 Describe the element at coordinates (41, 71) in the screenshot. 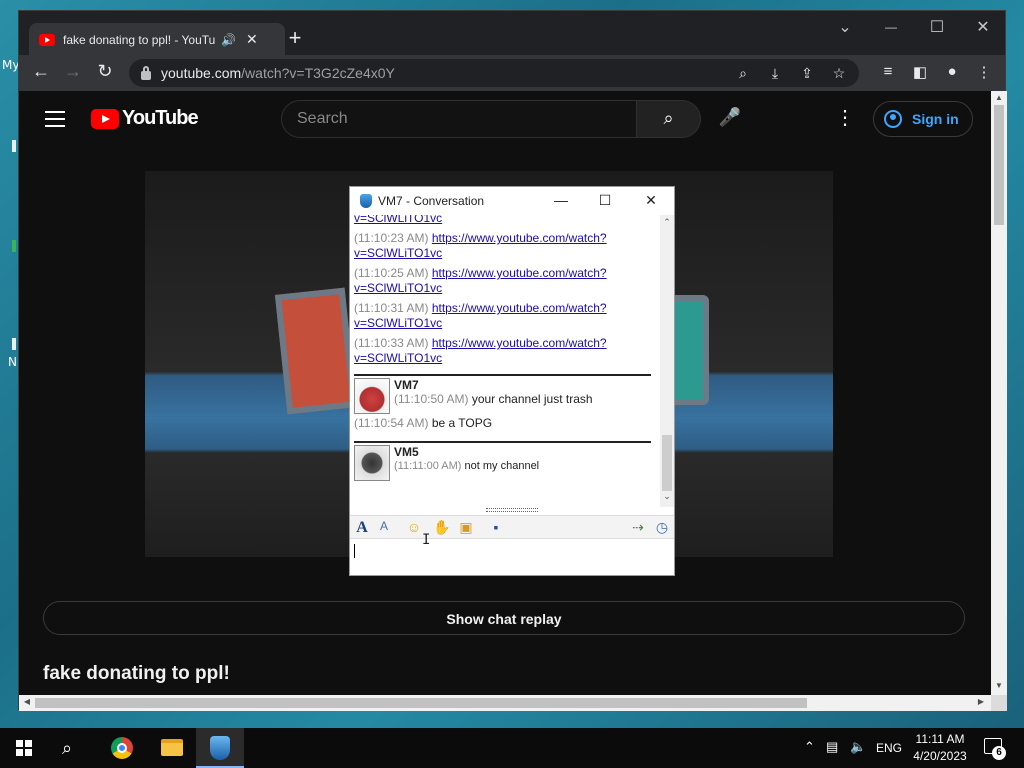

I see `back-arrow-icon: ←` at that location.